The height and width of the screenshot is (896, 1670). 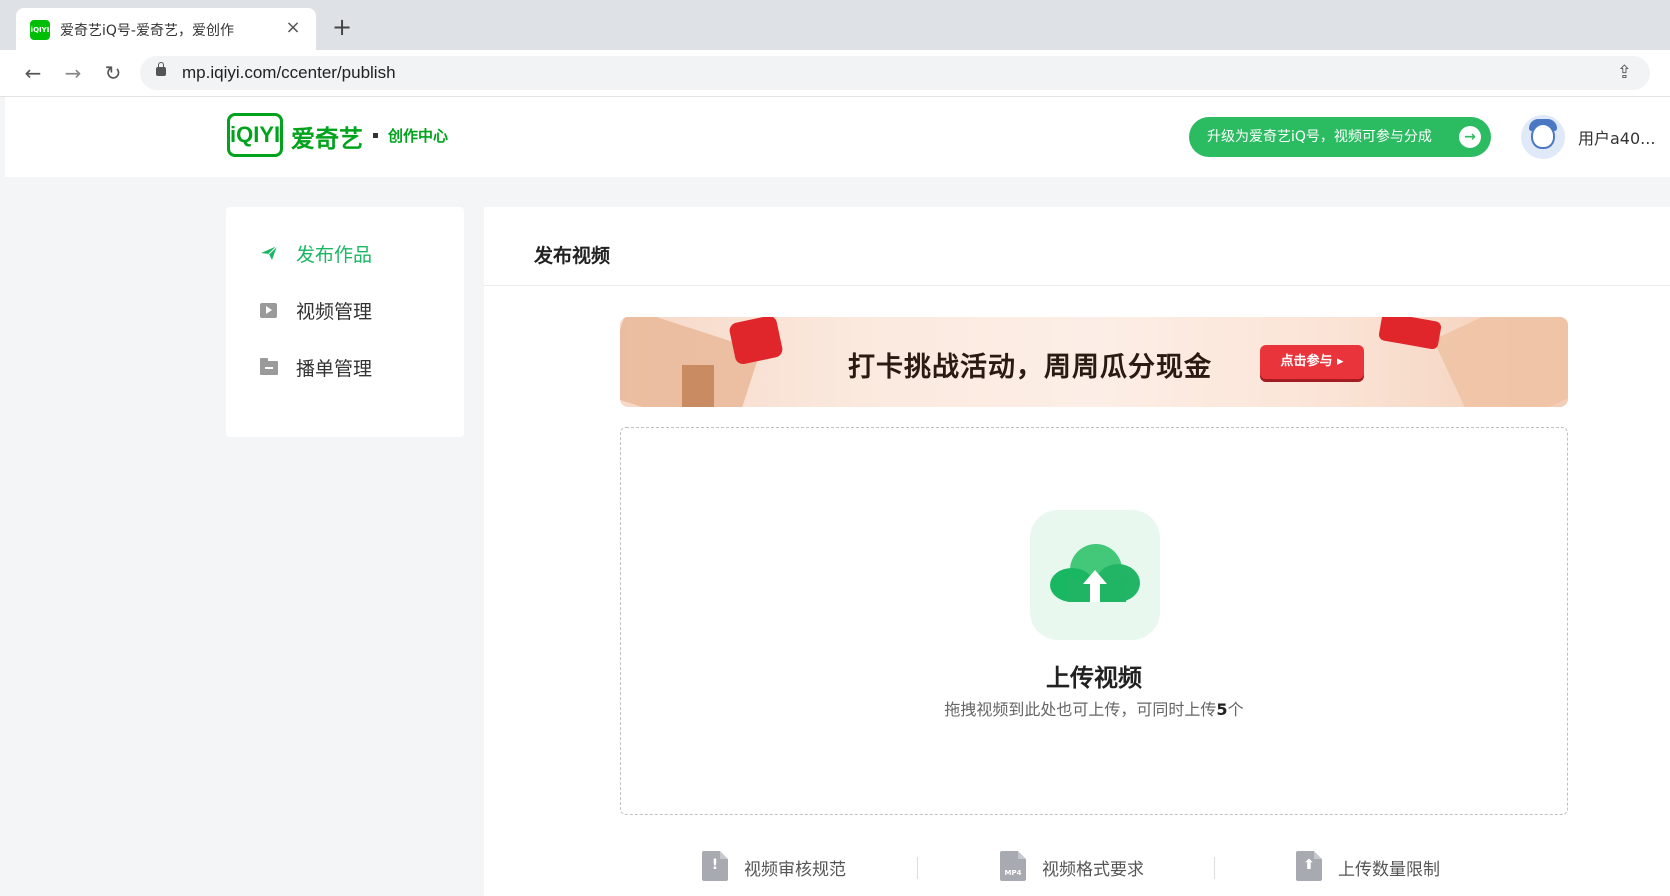 I want to click on arrow-right-icon: →, so click(x=1470, y=137).